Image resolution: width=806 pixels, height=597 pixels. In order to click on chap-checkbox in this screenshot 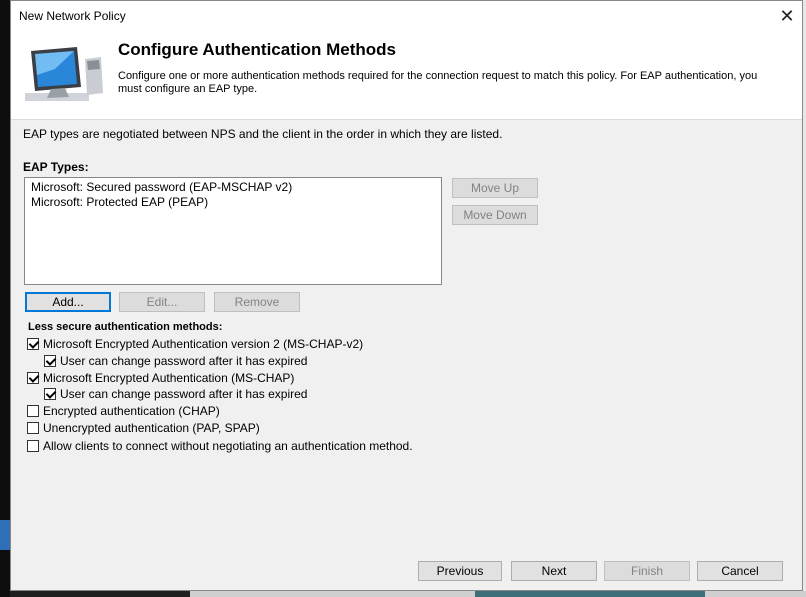, I will do `click(33, 411)`.